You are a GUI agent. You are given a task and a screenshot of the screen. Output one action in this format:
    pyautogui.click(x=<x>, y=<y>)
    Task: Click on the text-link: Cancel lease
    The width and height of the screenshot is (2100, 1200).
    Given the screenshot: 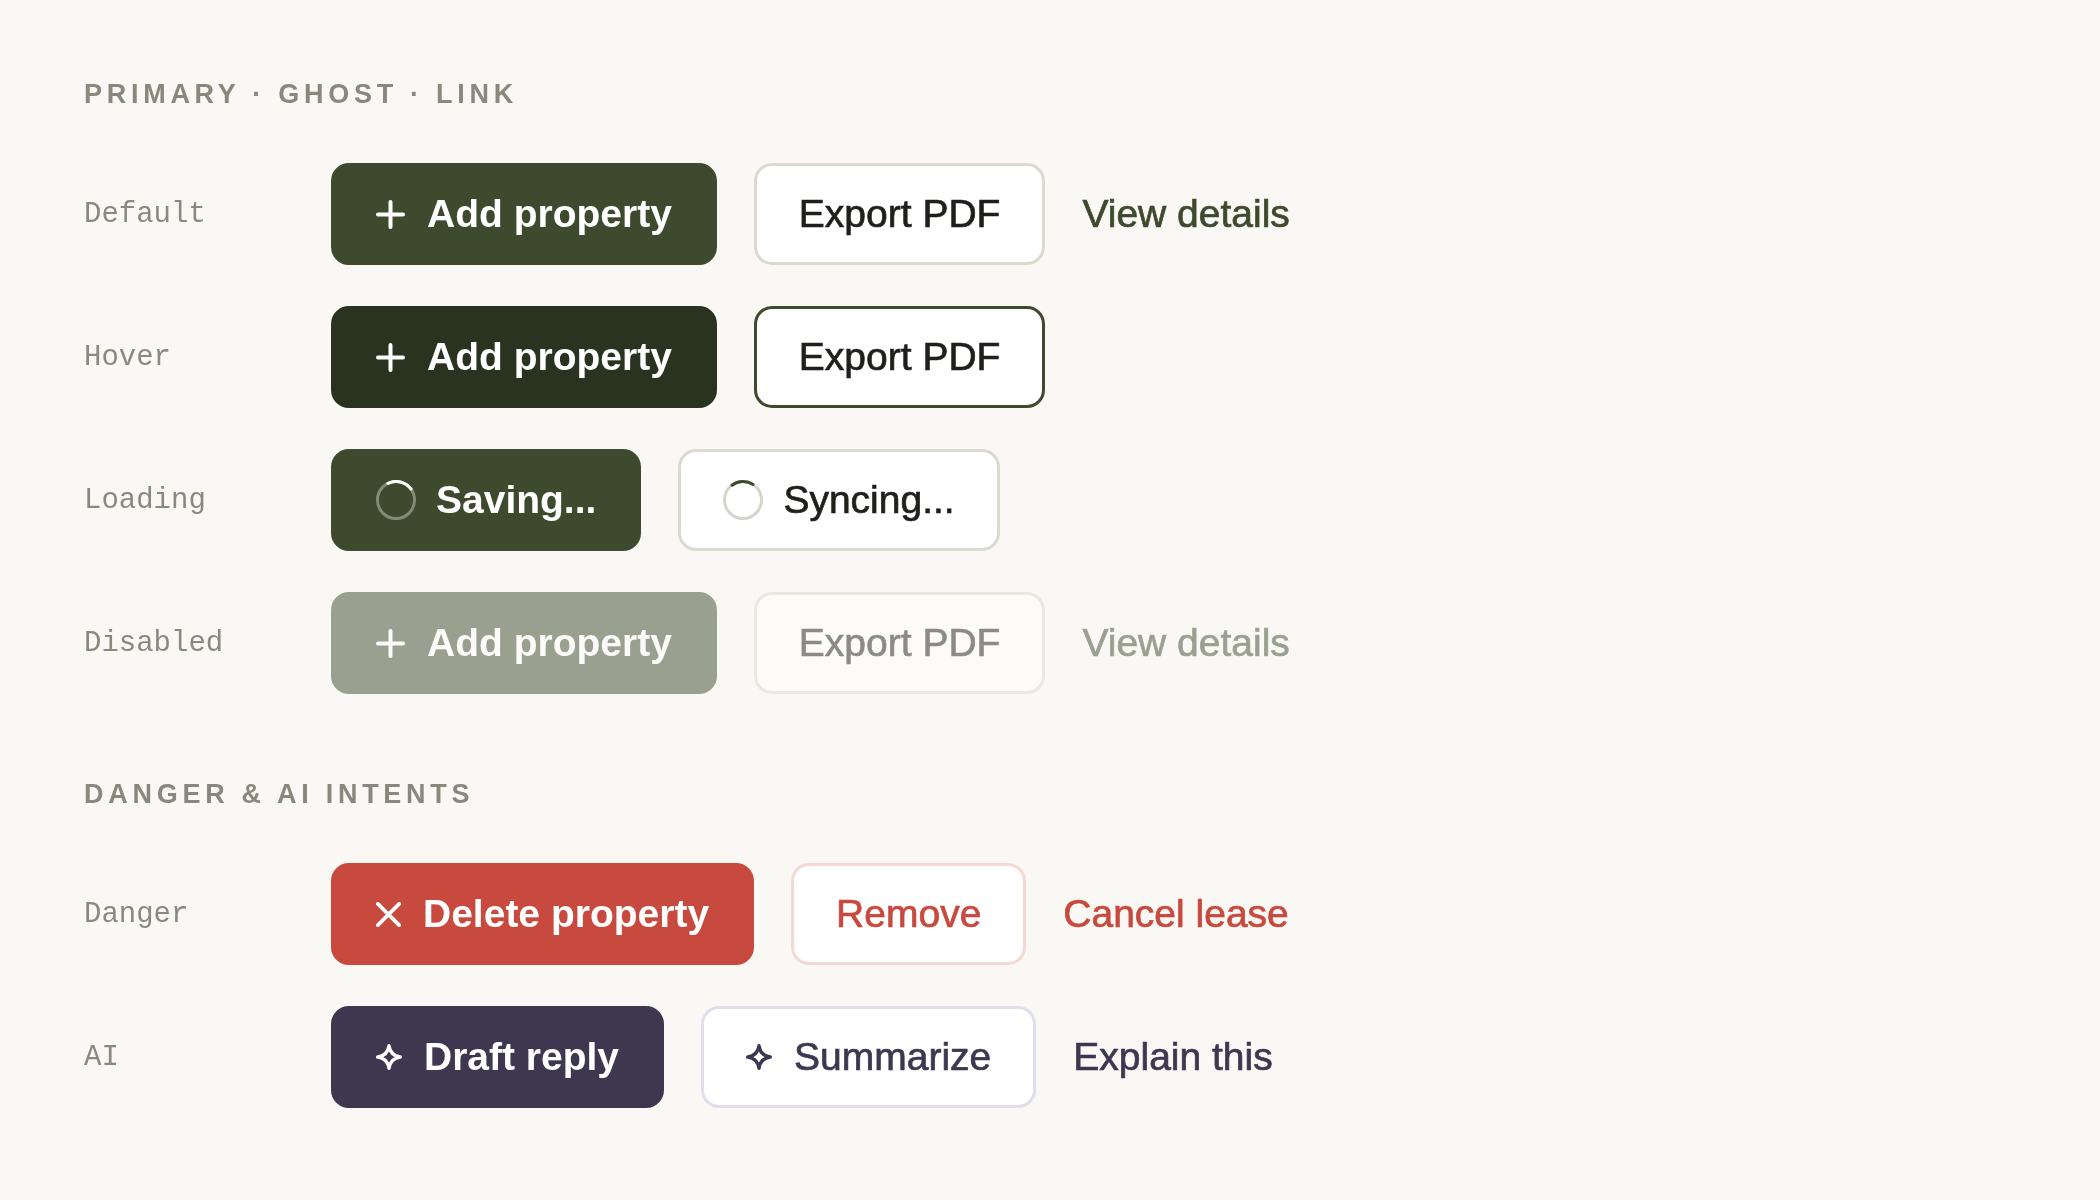 What is the action you would take?
    pyautogui.click(x=1176, y=914)
    